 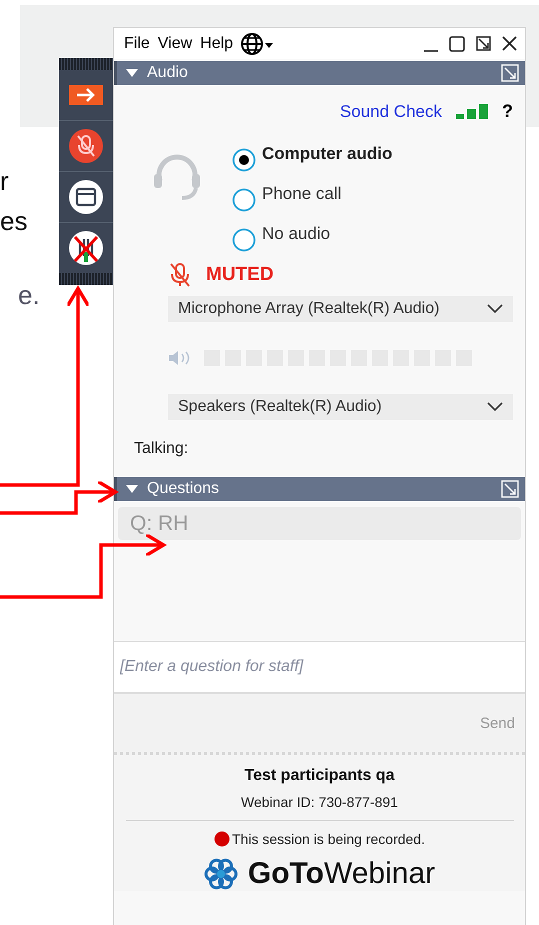 I want to click on popout-icon, so click(x=483, y=44).